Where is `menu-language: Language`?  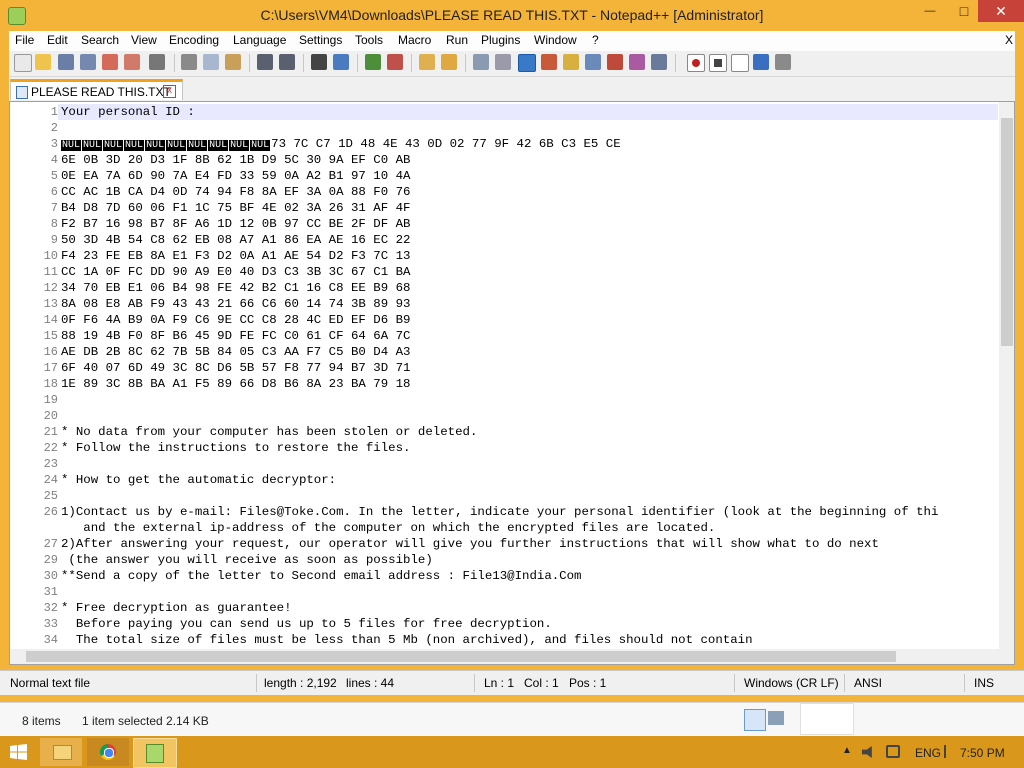
menu-language: Language is located at coordinates (259, 40).